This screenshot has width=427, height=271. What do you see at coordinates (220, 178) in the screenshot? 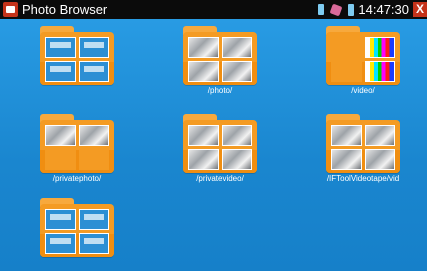
I see `folder-label: /privatevideo/` at bounding box center [220, 178].